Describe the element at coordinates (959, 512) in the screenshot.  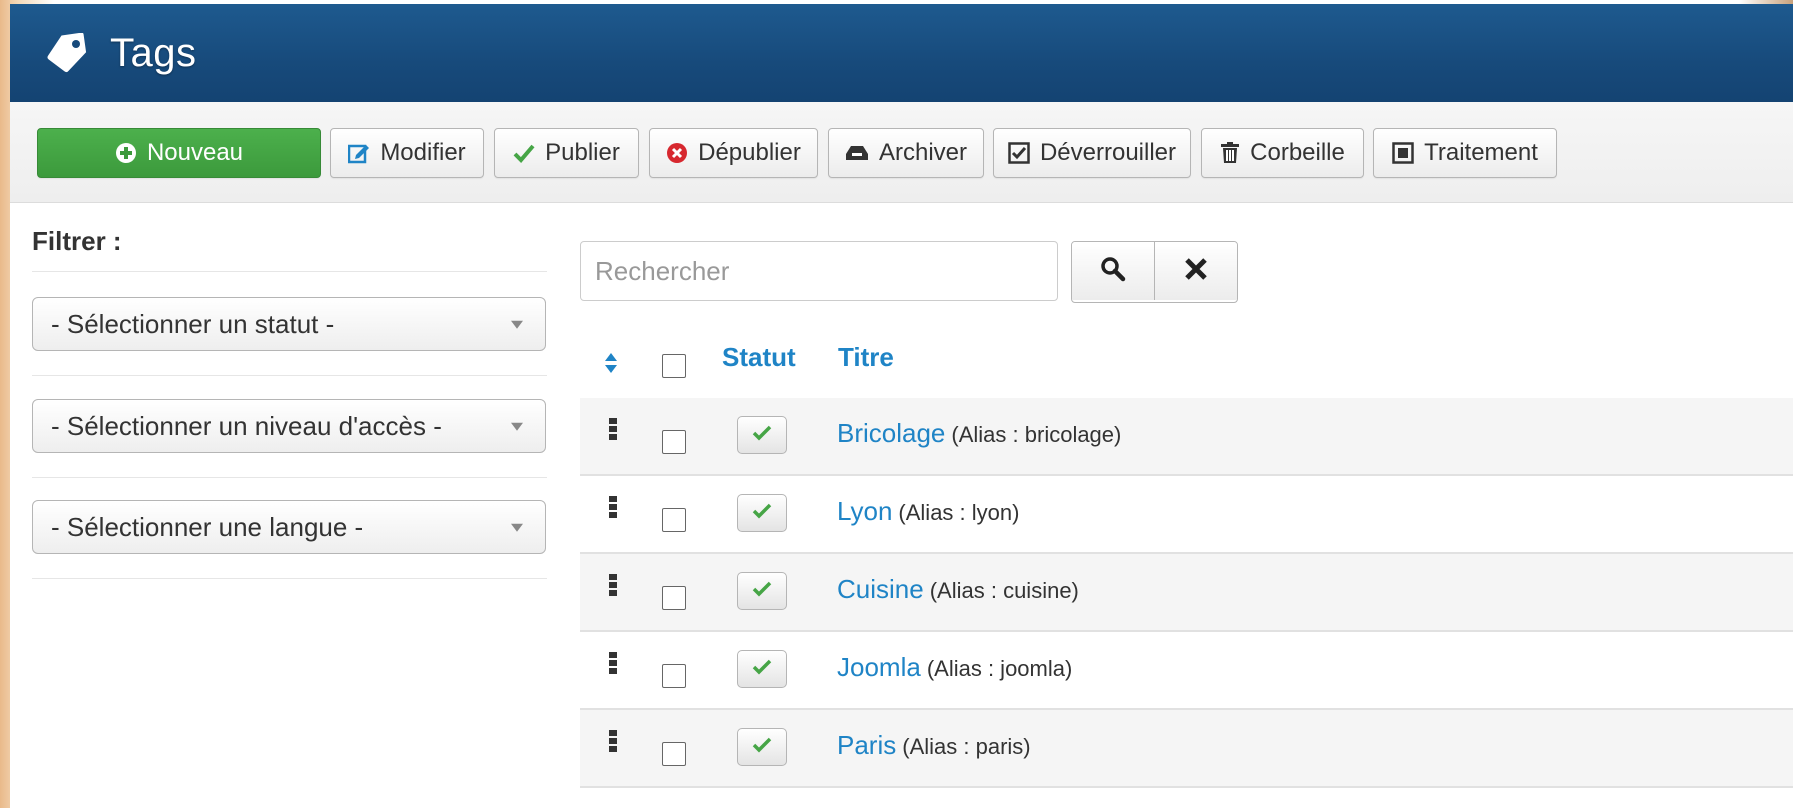
I see `tag-alias: (Alias : lyon)` at that location.